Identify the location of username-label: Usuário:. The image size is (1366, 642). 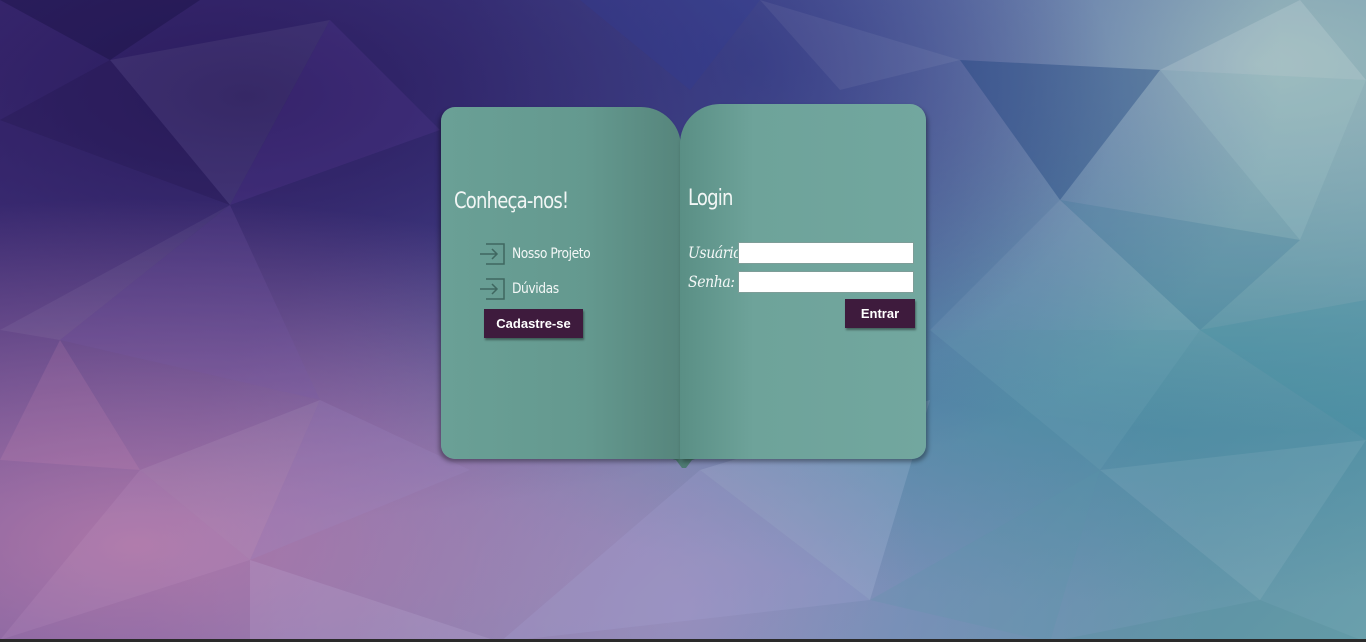
(717, 252).